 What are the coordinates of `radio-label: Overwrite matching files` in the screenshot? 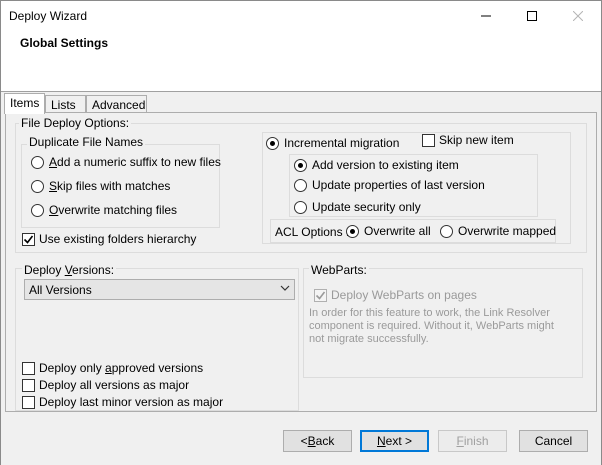 It's located at (113, 210).